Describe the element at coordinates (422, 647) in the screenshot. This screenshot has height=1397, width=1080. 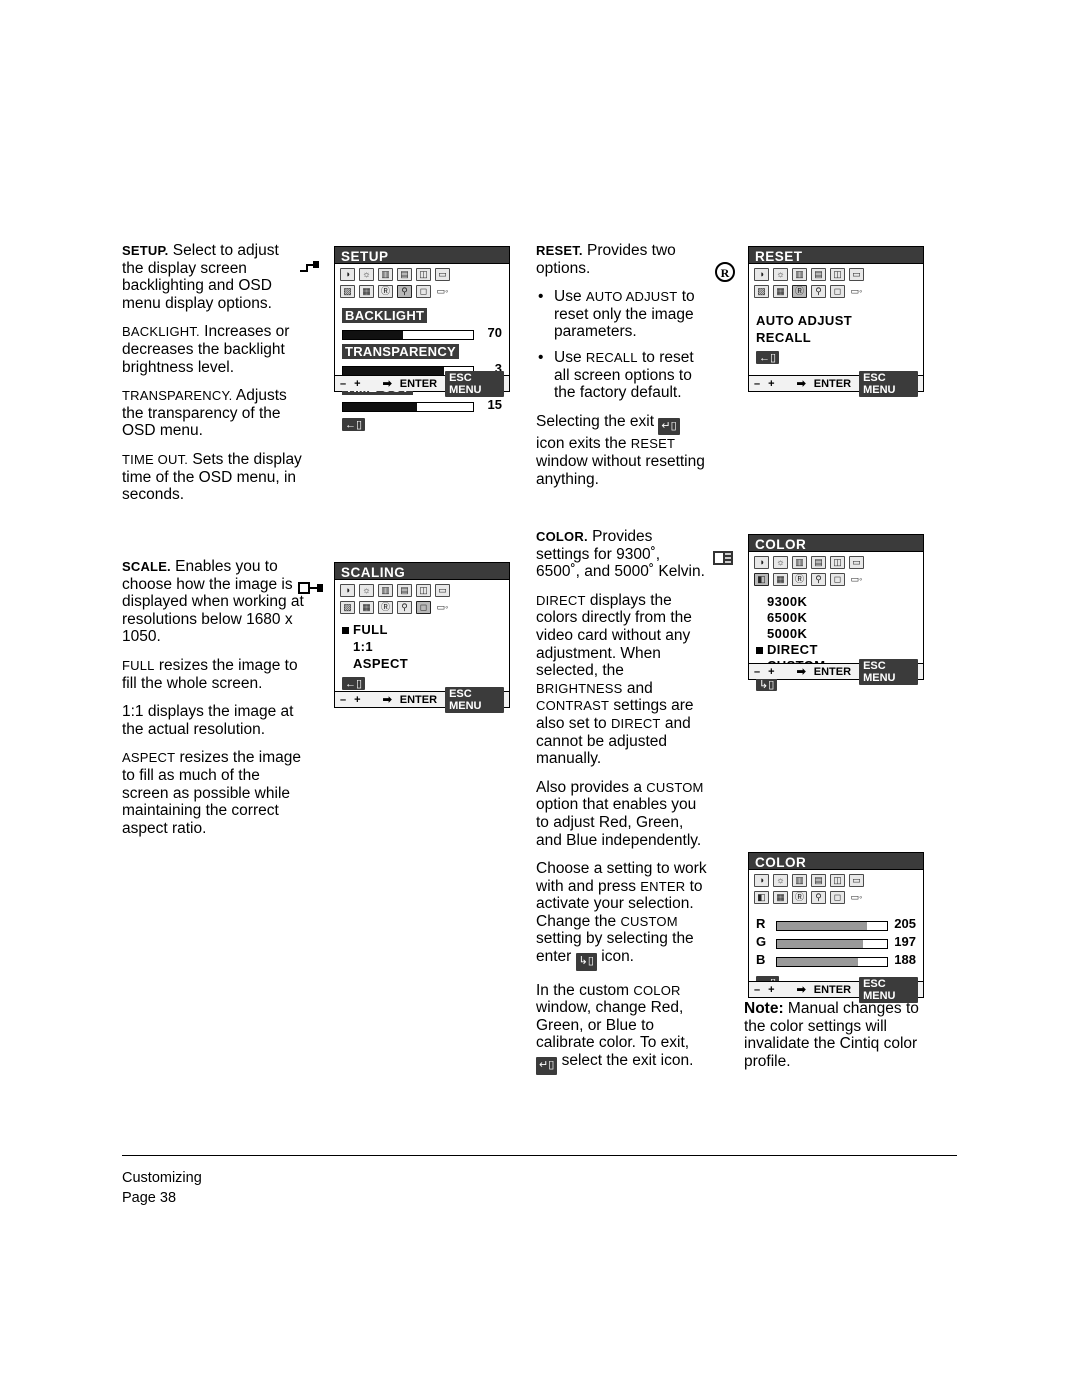
I see `scaling-option-1to1: 1:1` at that location.